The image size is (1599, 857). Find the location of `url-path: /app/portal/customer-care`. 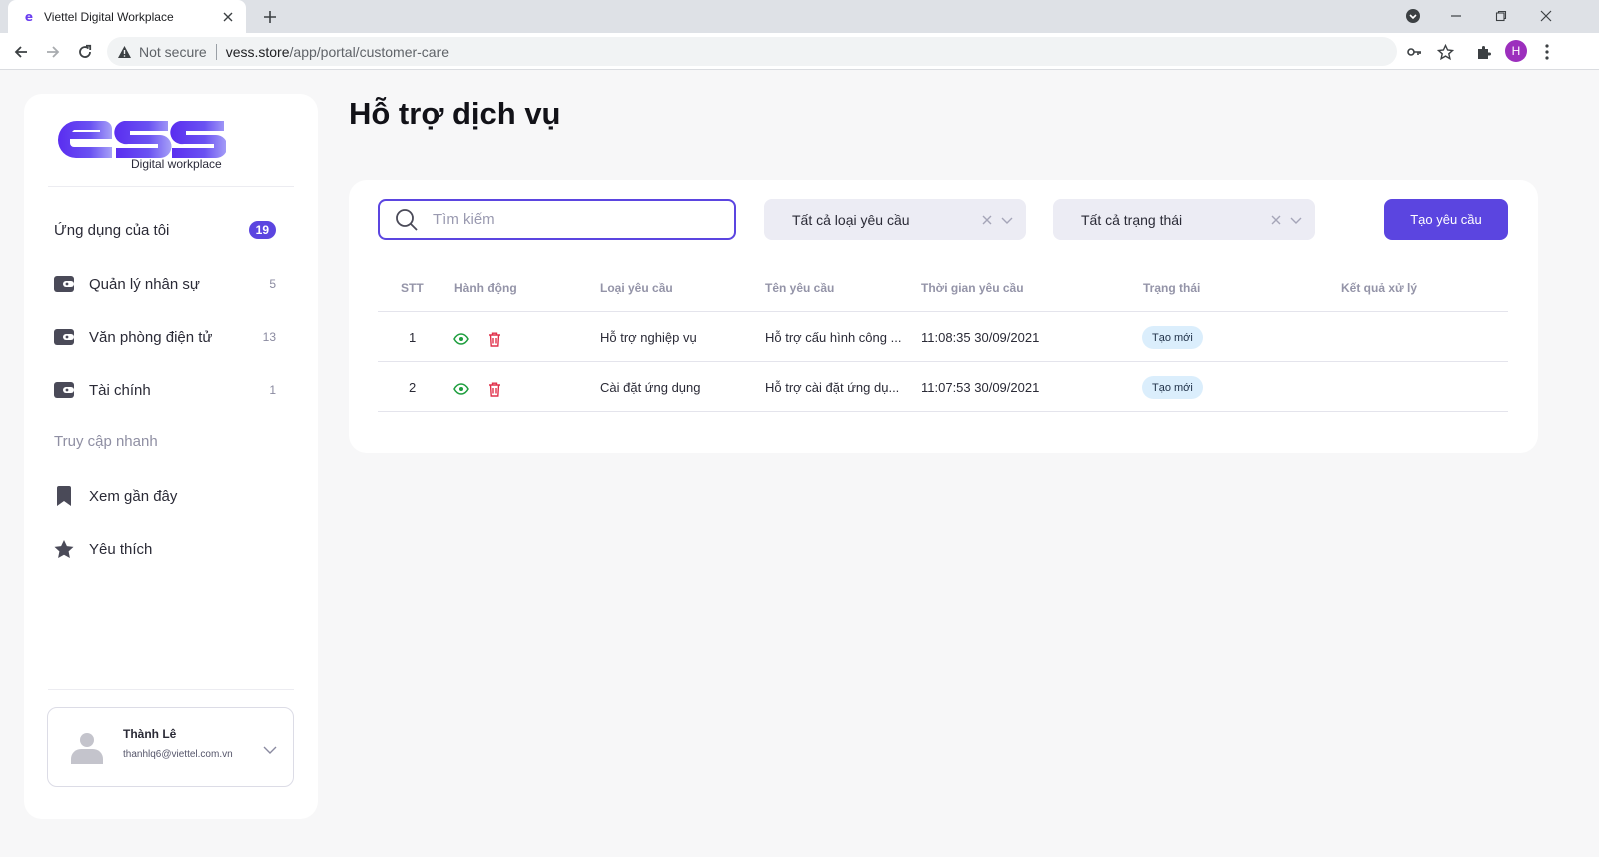

url-path: /app/portal/customer-care is located at coordinates (369, 51).